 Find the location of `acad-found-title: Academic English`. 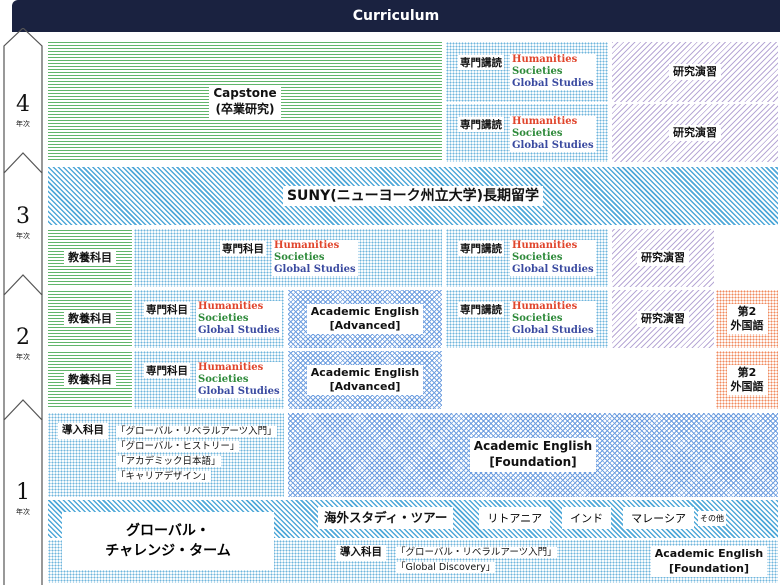

acad-found-title: Academic English is located at coordinates (533, 446).